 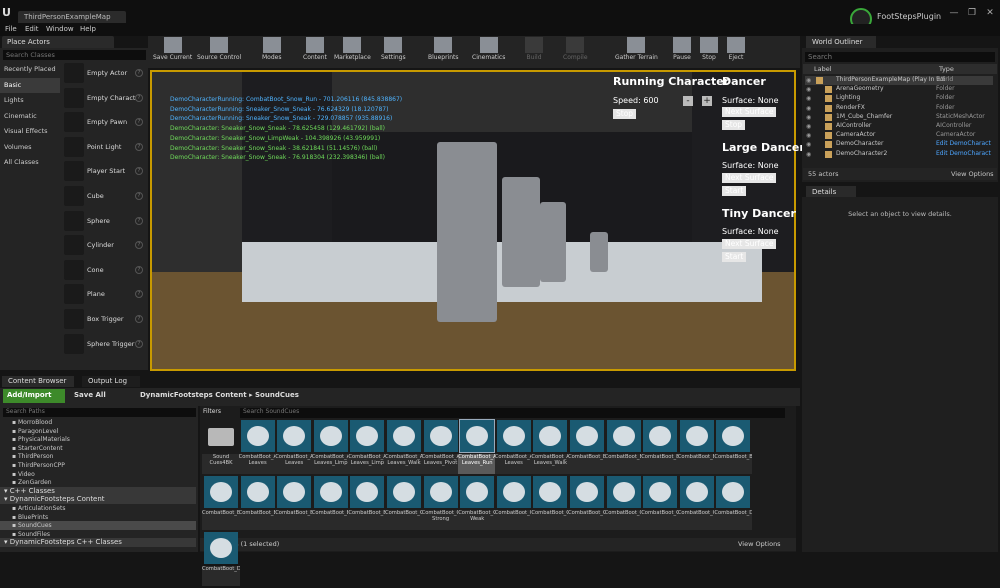 I want to click on toolbar-cinematics-button: Cinematics, so click(x=488, y=52).